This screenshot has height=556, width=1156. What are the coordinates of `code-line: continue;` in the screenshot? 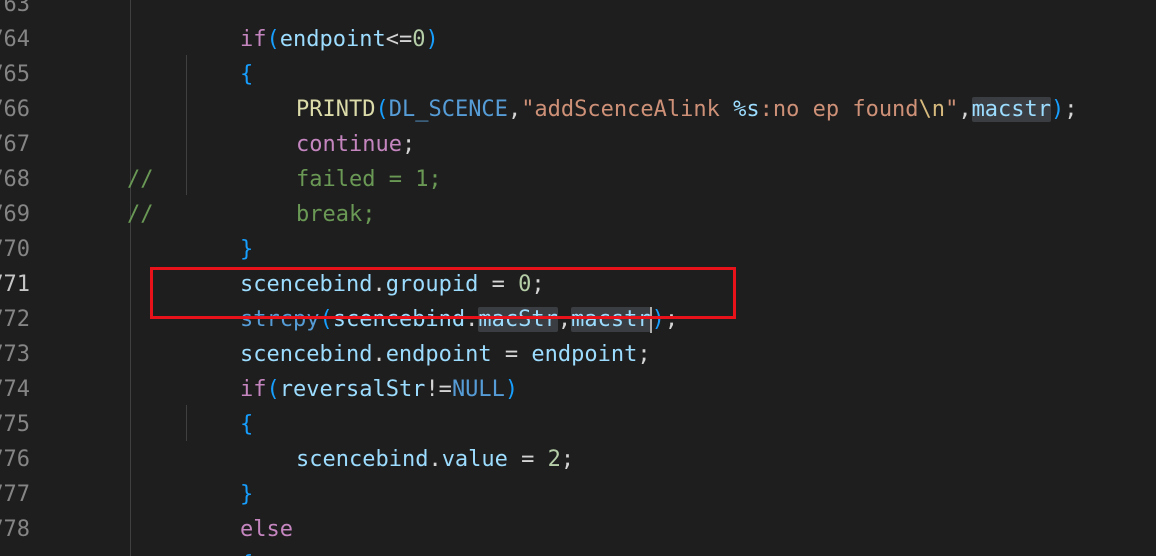 It's located at (329, 124).